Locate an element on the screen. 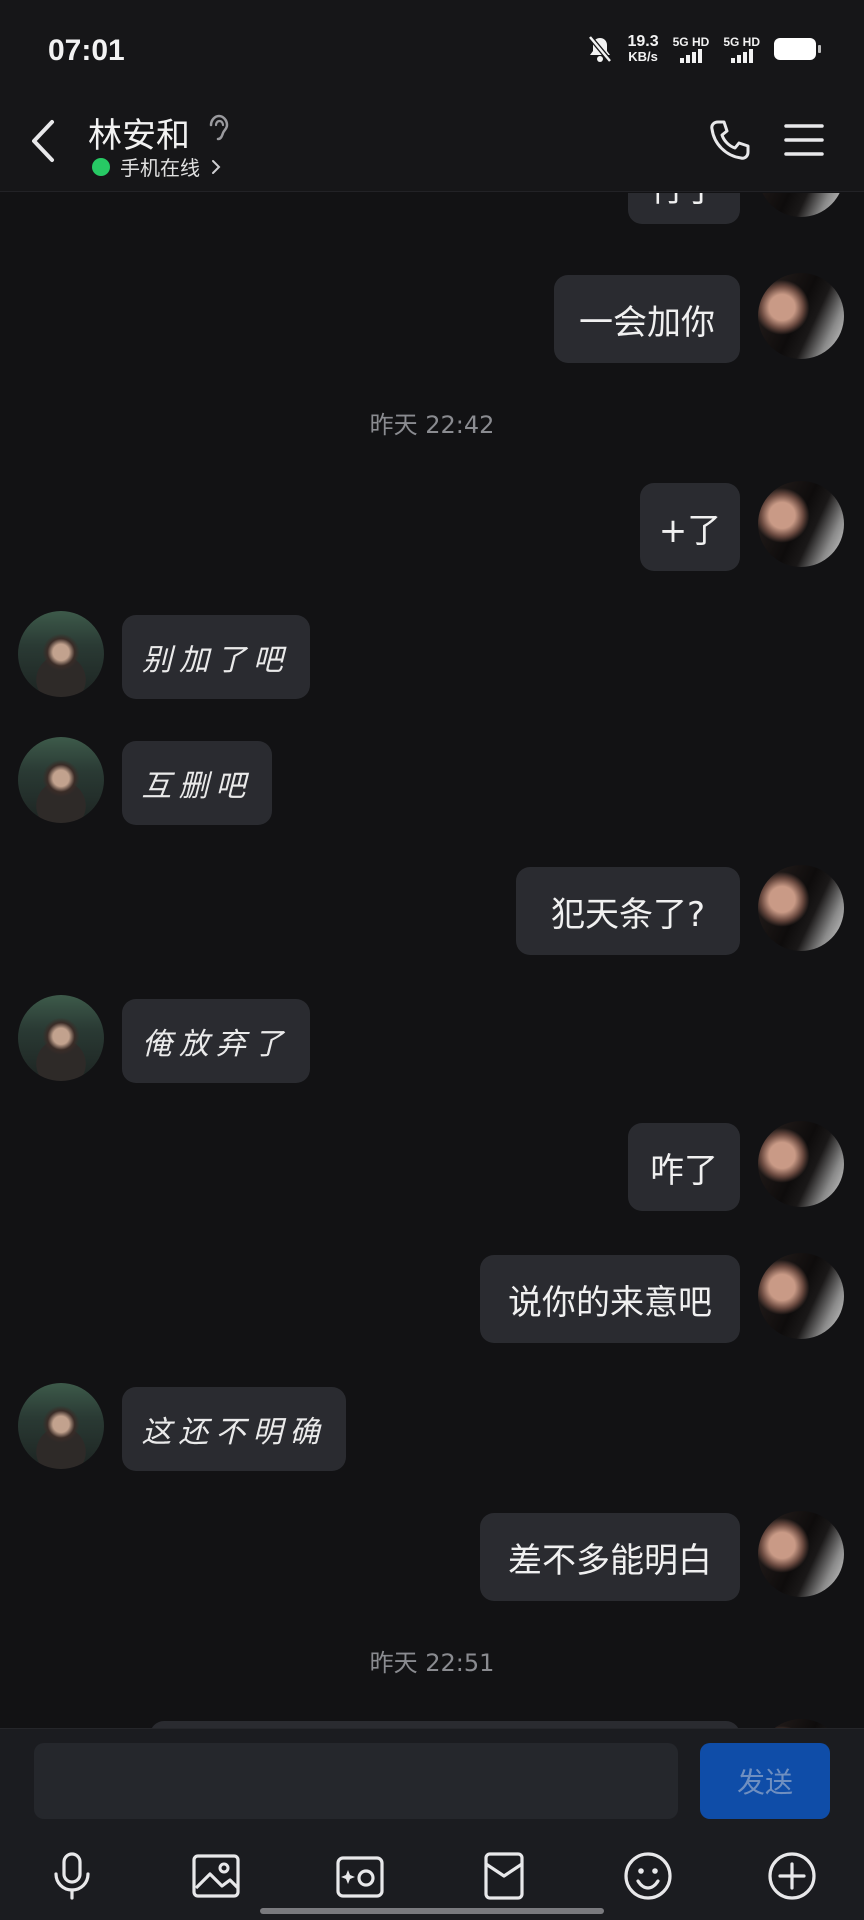  sim2-signal: 5G HD is located at coordinates (741, 49).